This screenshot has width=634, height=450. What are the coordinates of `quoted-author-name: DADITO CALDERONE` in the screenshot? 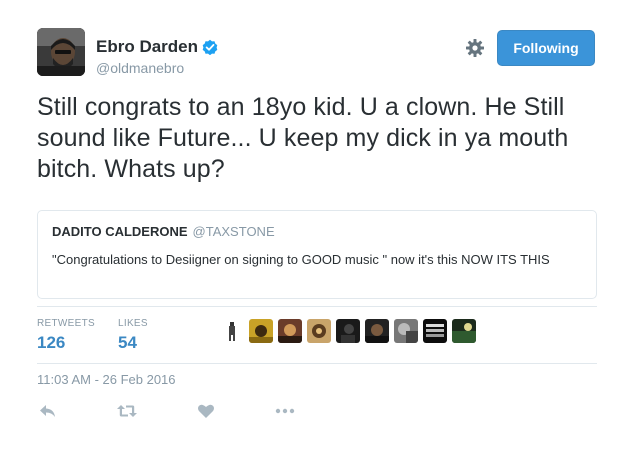 It's located at (120, 231).